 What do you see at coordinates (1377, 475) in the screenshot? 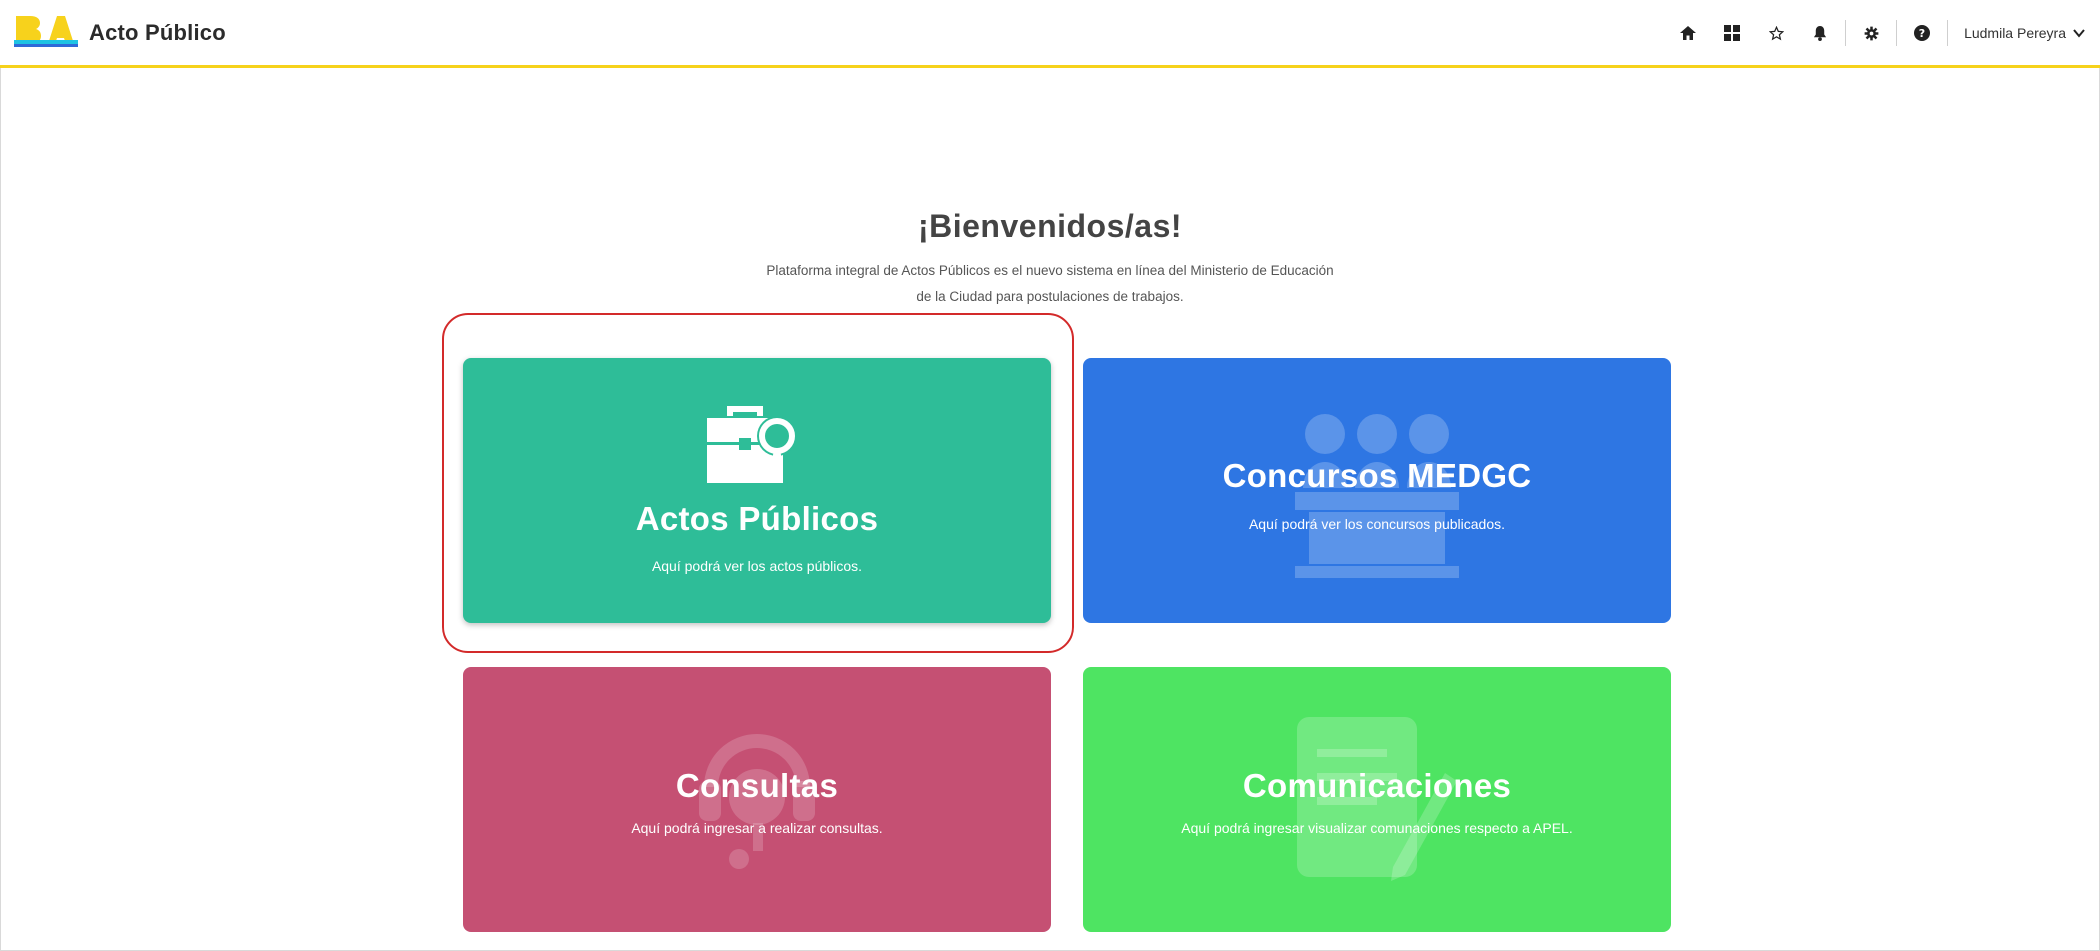
I see `card-title: Concursos MEDGC` at bounding box center [1377, 475].